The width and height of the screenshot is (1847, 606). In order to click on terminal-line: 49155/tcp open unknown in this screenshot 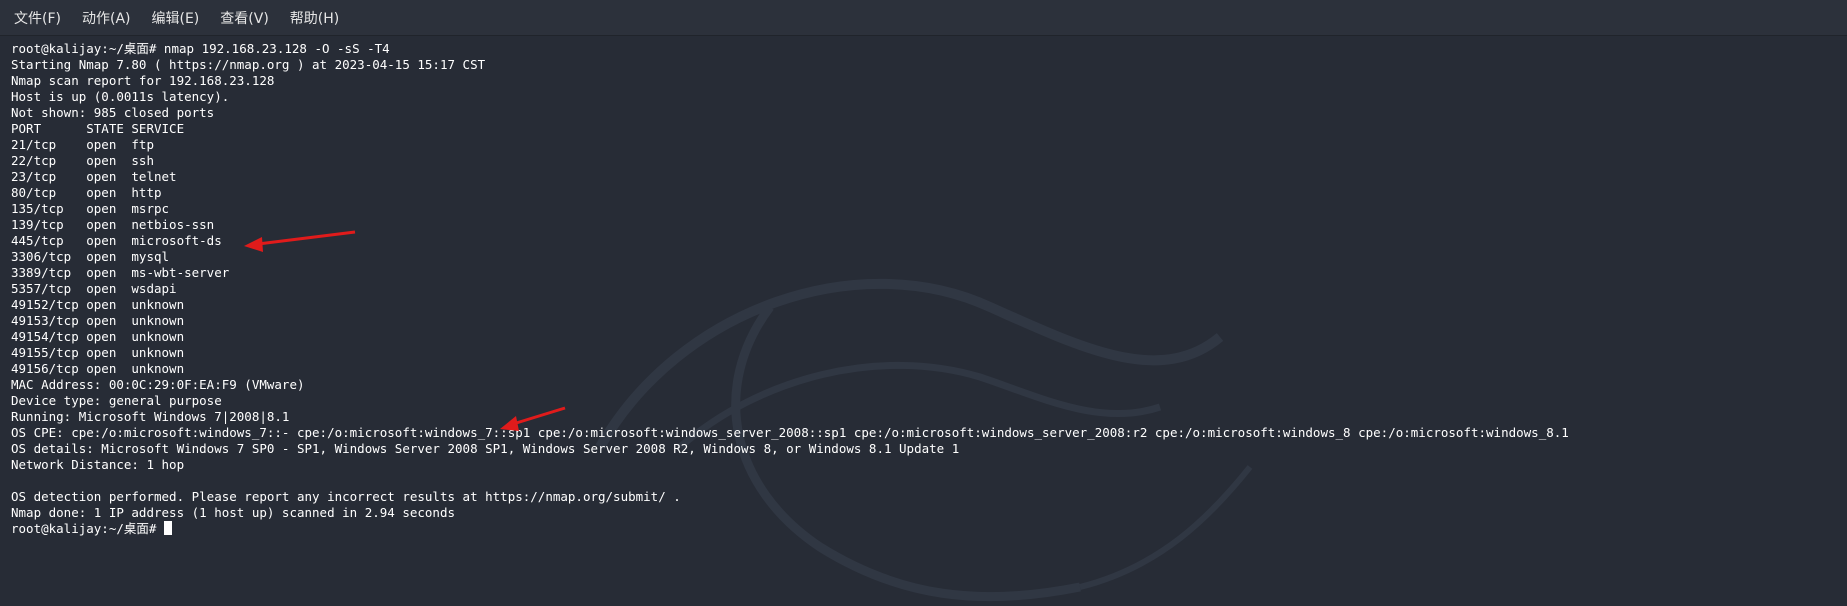, I will do `click(98, 352)`.